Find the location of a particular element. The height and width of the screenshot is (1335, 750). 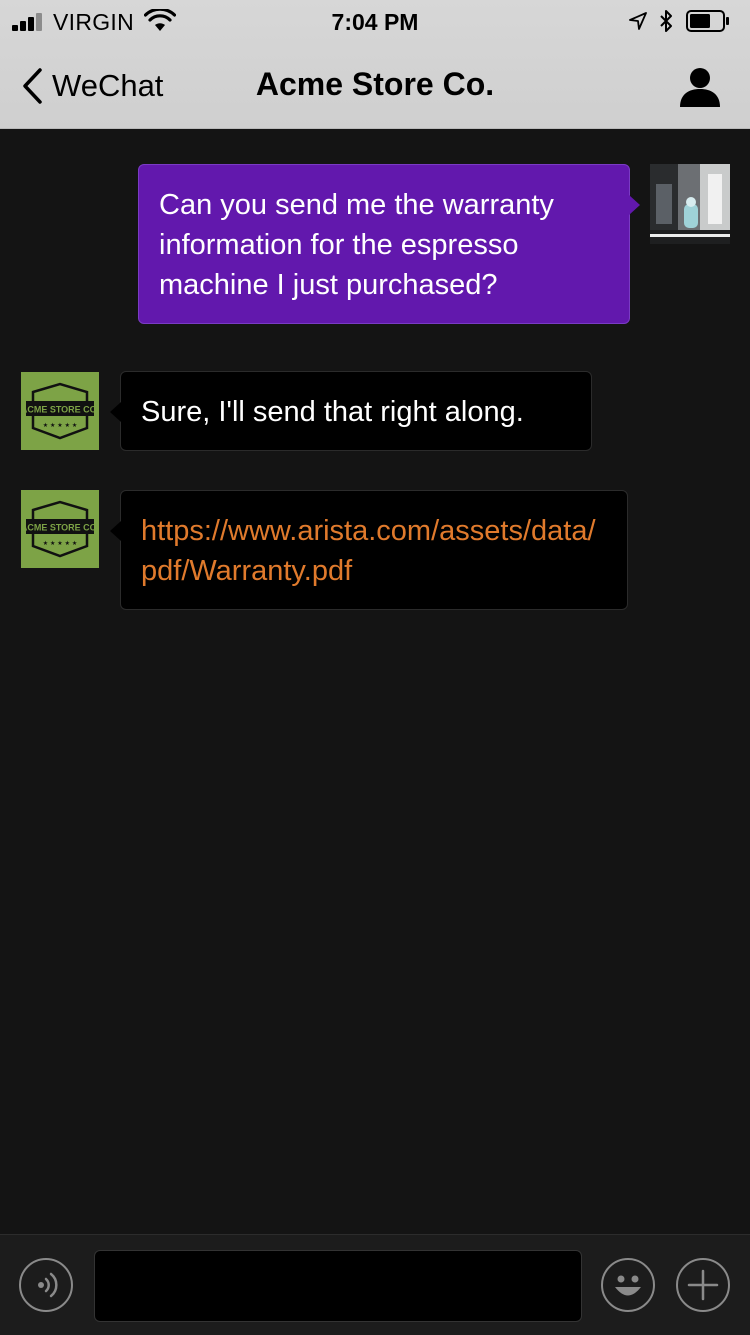

input-bar is located at coordinates (375, 1284).